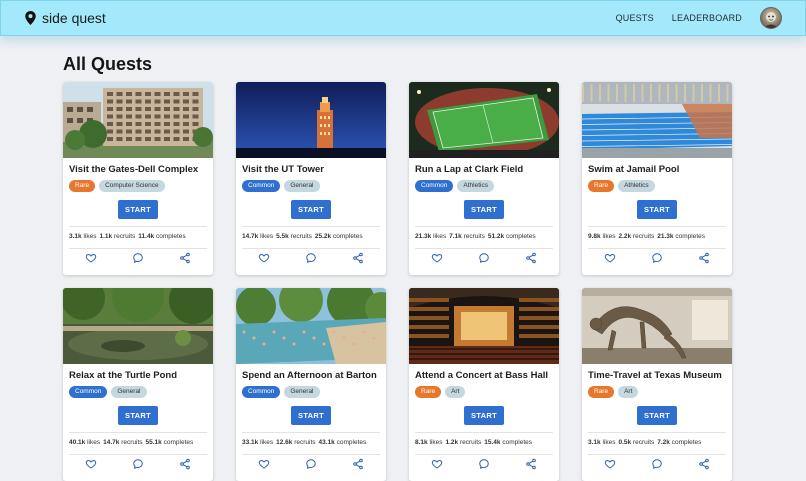  I want to click on user-avatar, so click(771, 18).